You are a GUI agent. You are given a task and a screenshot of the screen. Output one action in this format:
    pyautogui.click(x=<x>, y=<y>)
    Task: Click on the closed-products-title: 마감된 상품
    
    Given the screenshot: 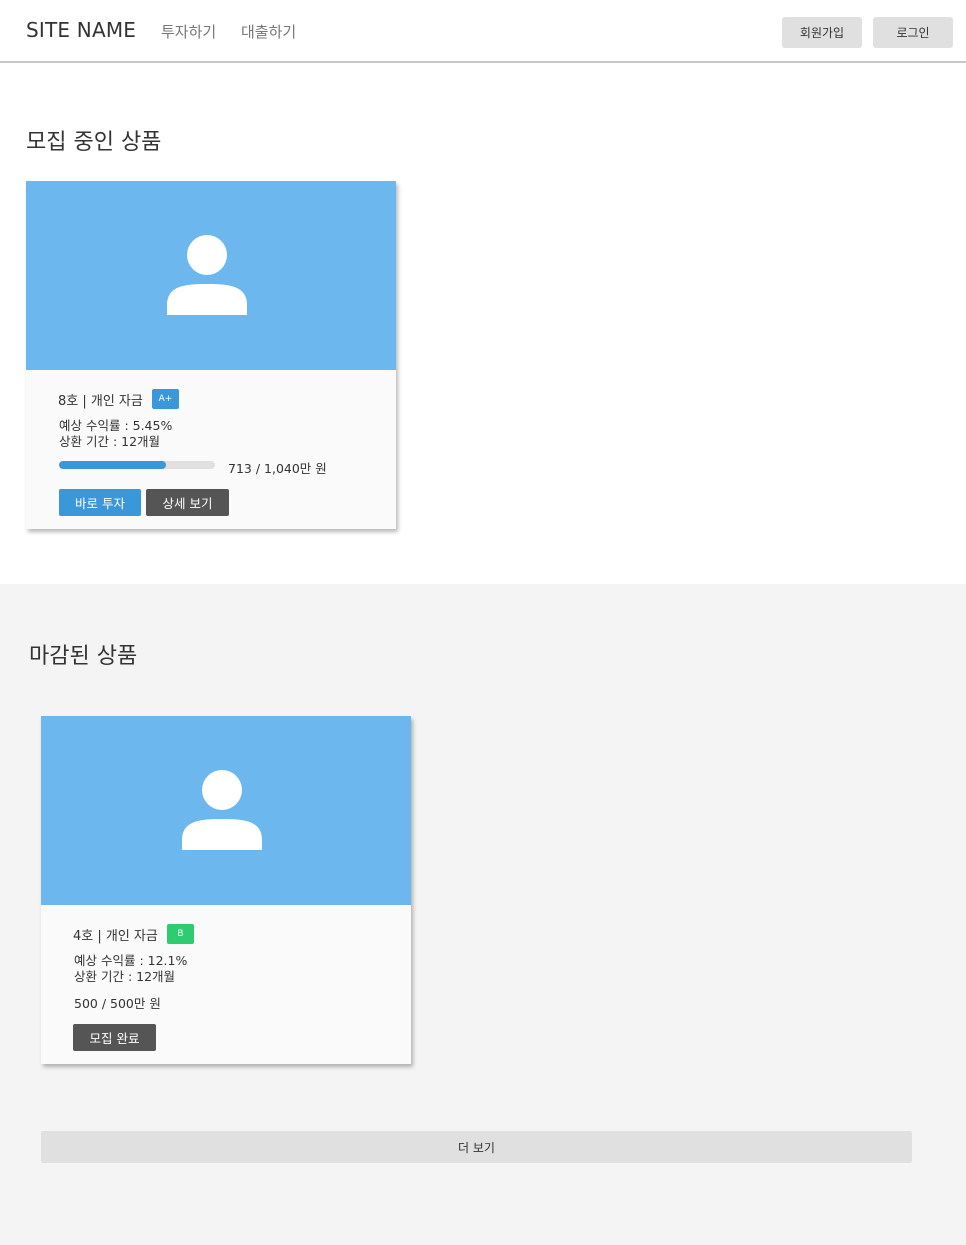 What is the action you would take?
    pyautogui.click(x=83, y=656)
    